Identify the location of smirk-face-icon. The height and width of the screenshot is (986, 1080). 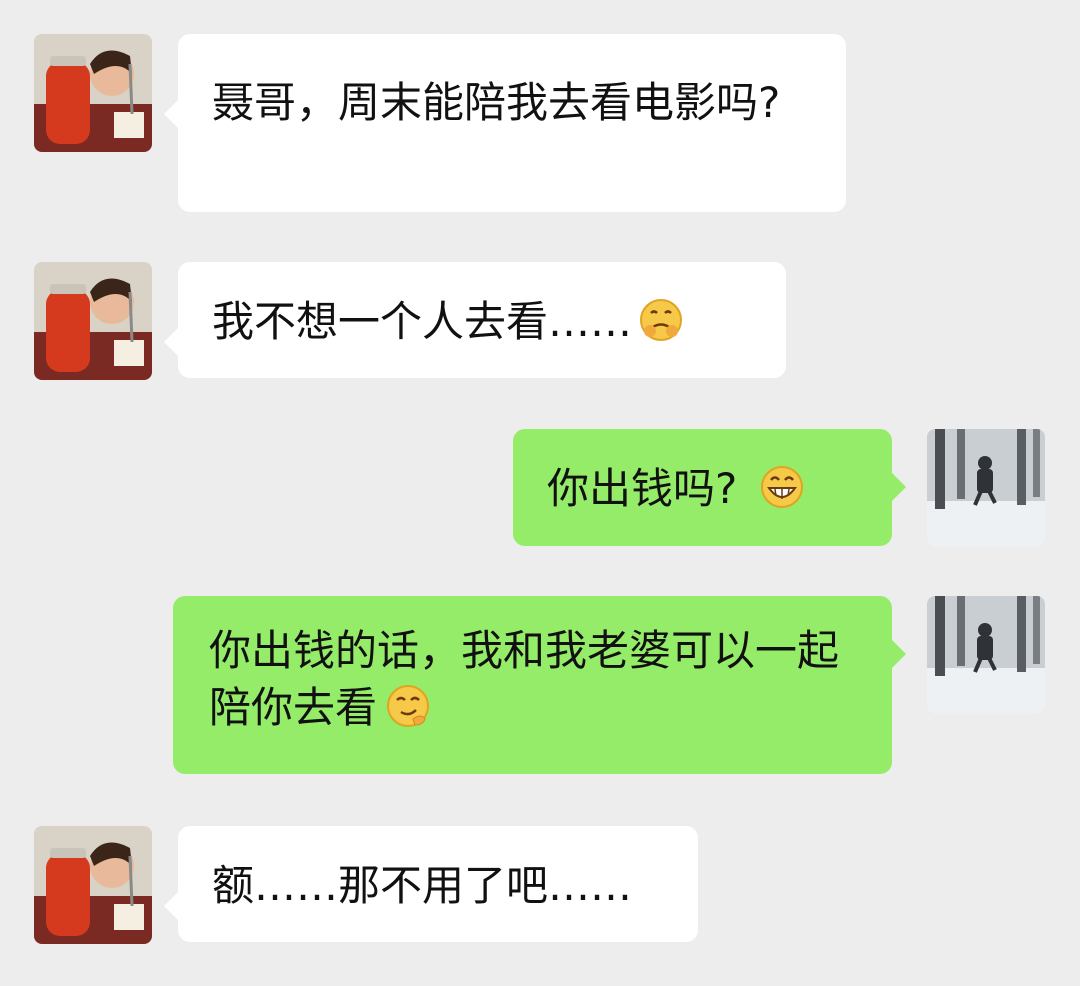
(408, 706).